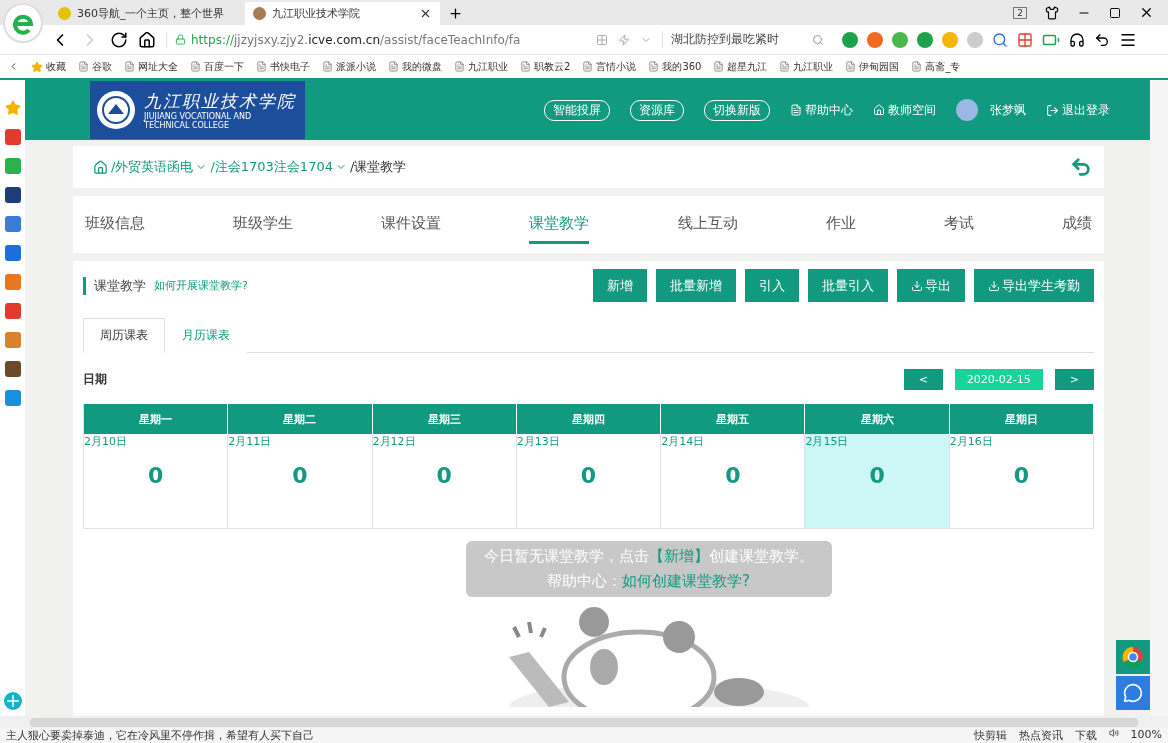 This screenshot has height=743, width=1168. What do you see at coordinates (283, 66) in the screenshot?
I see `bookmark: 书快电子` at bounding box center [283, 66].